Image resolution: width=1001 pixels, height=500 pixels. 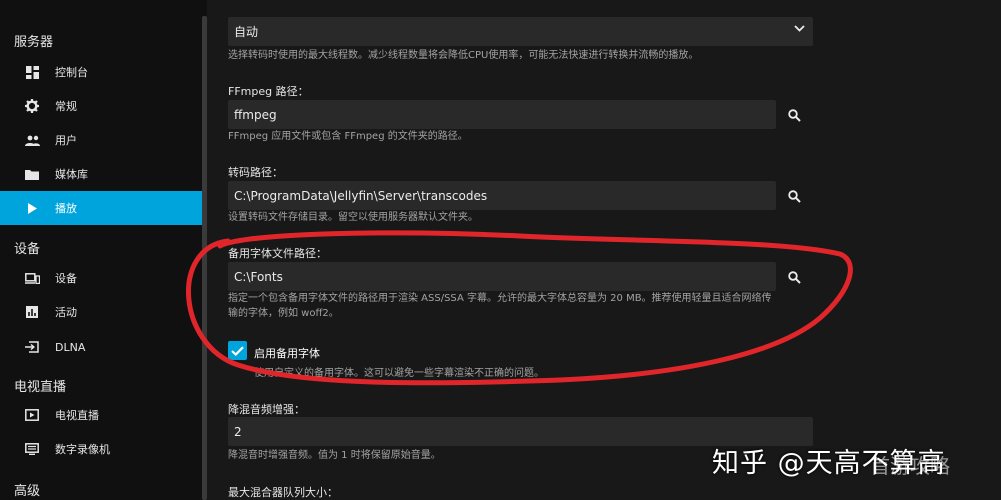 What do you see at coordinates (77, 415) in the screenshot?
I see `sidebar-item-label: 电视直播` at bounding box center [77, 415].